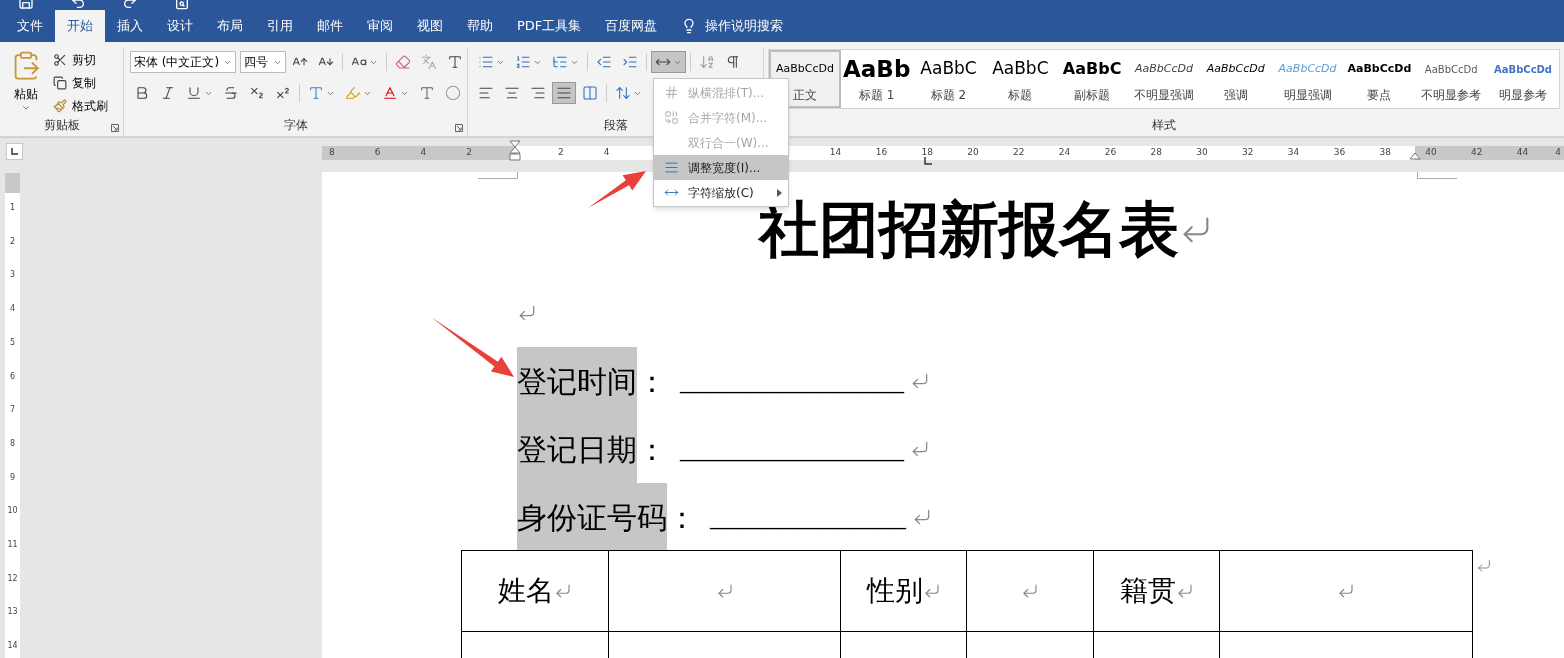 This screenshot has width=1564, height=658. Describe the element at coordinates (1248, 152) in the screenshot. I see `ruler-number: 32` at that location.